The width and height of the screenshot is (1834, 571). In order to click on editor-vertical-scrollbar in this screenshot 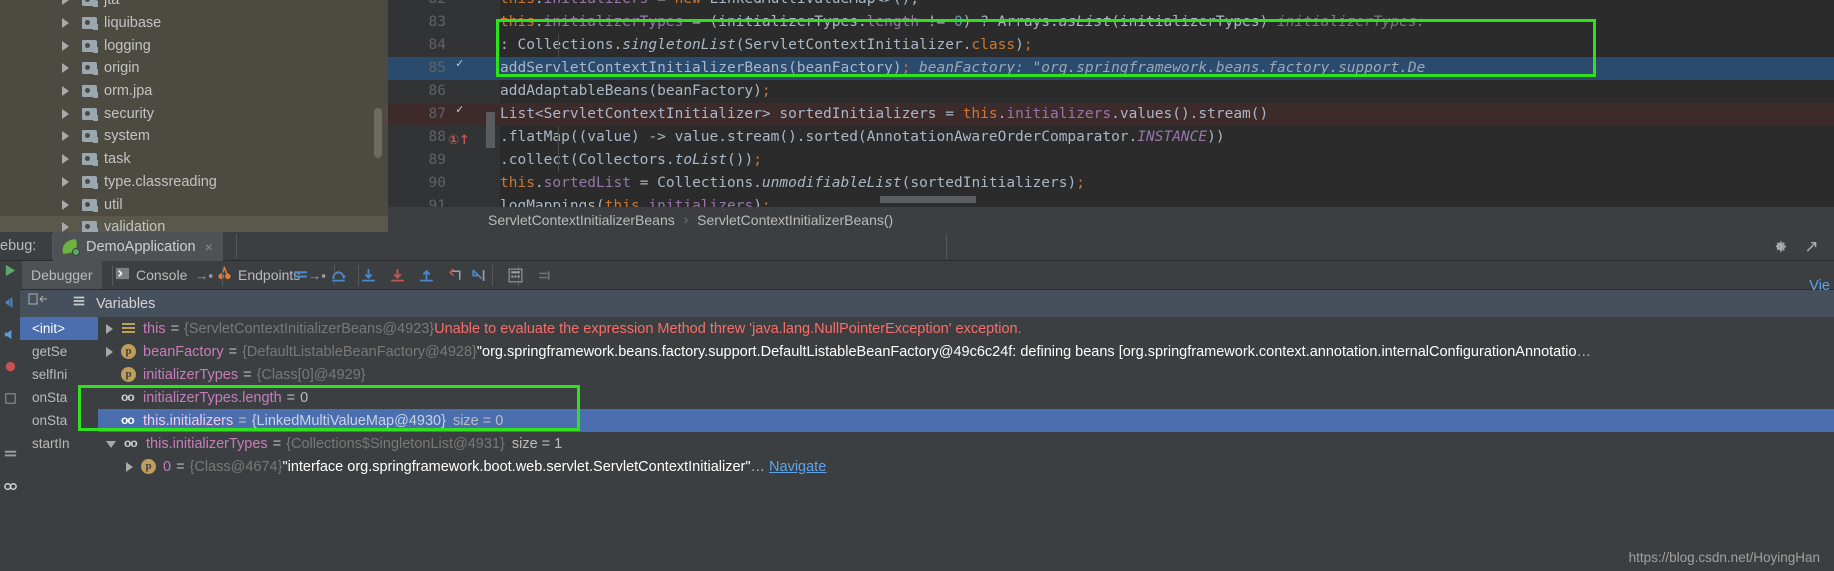, I will do `click(490, 130)`.